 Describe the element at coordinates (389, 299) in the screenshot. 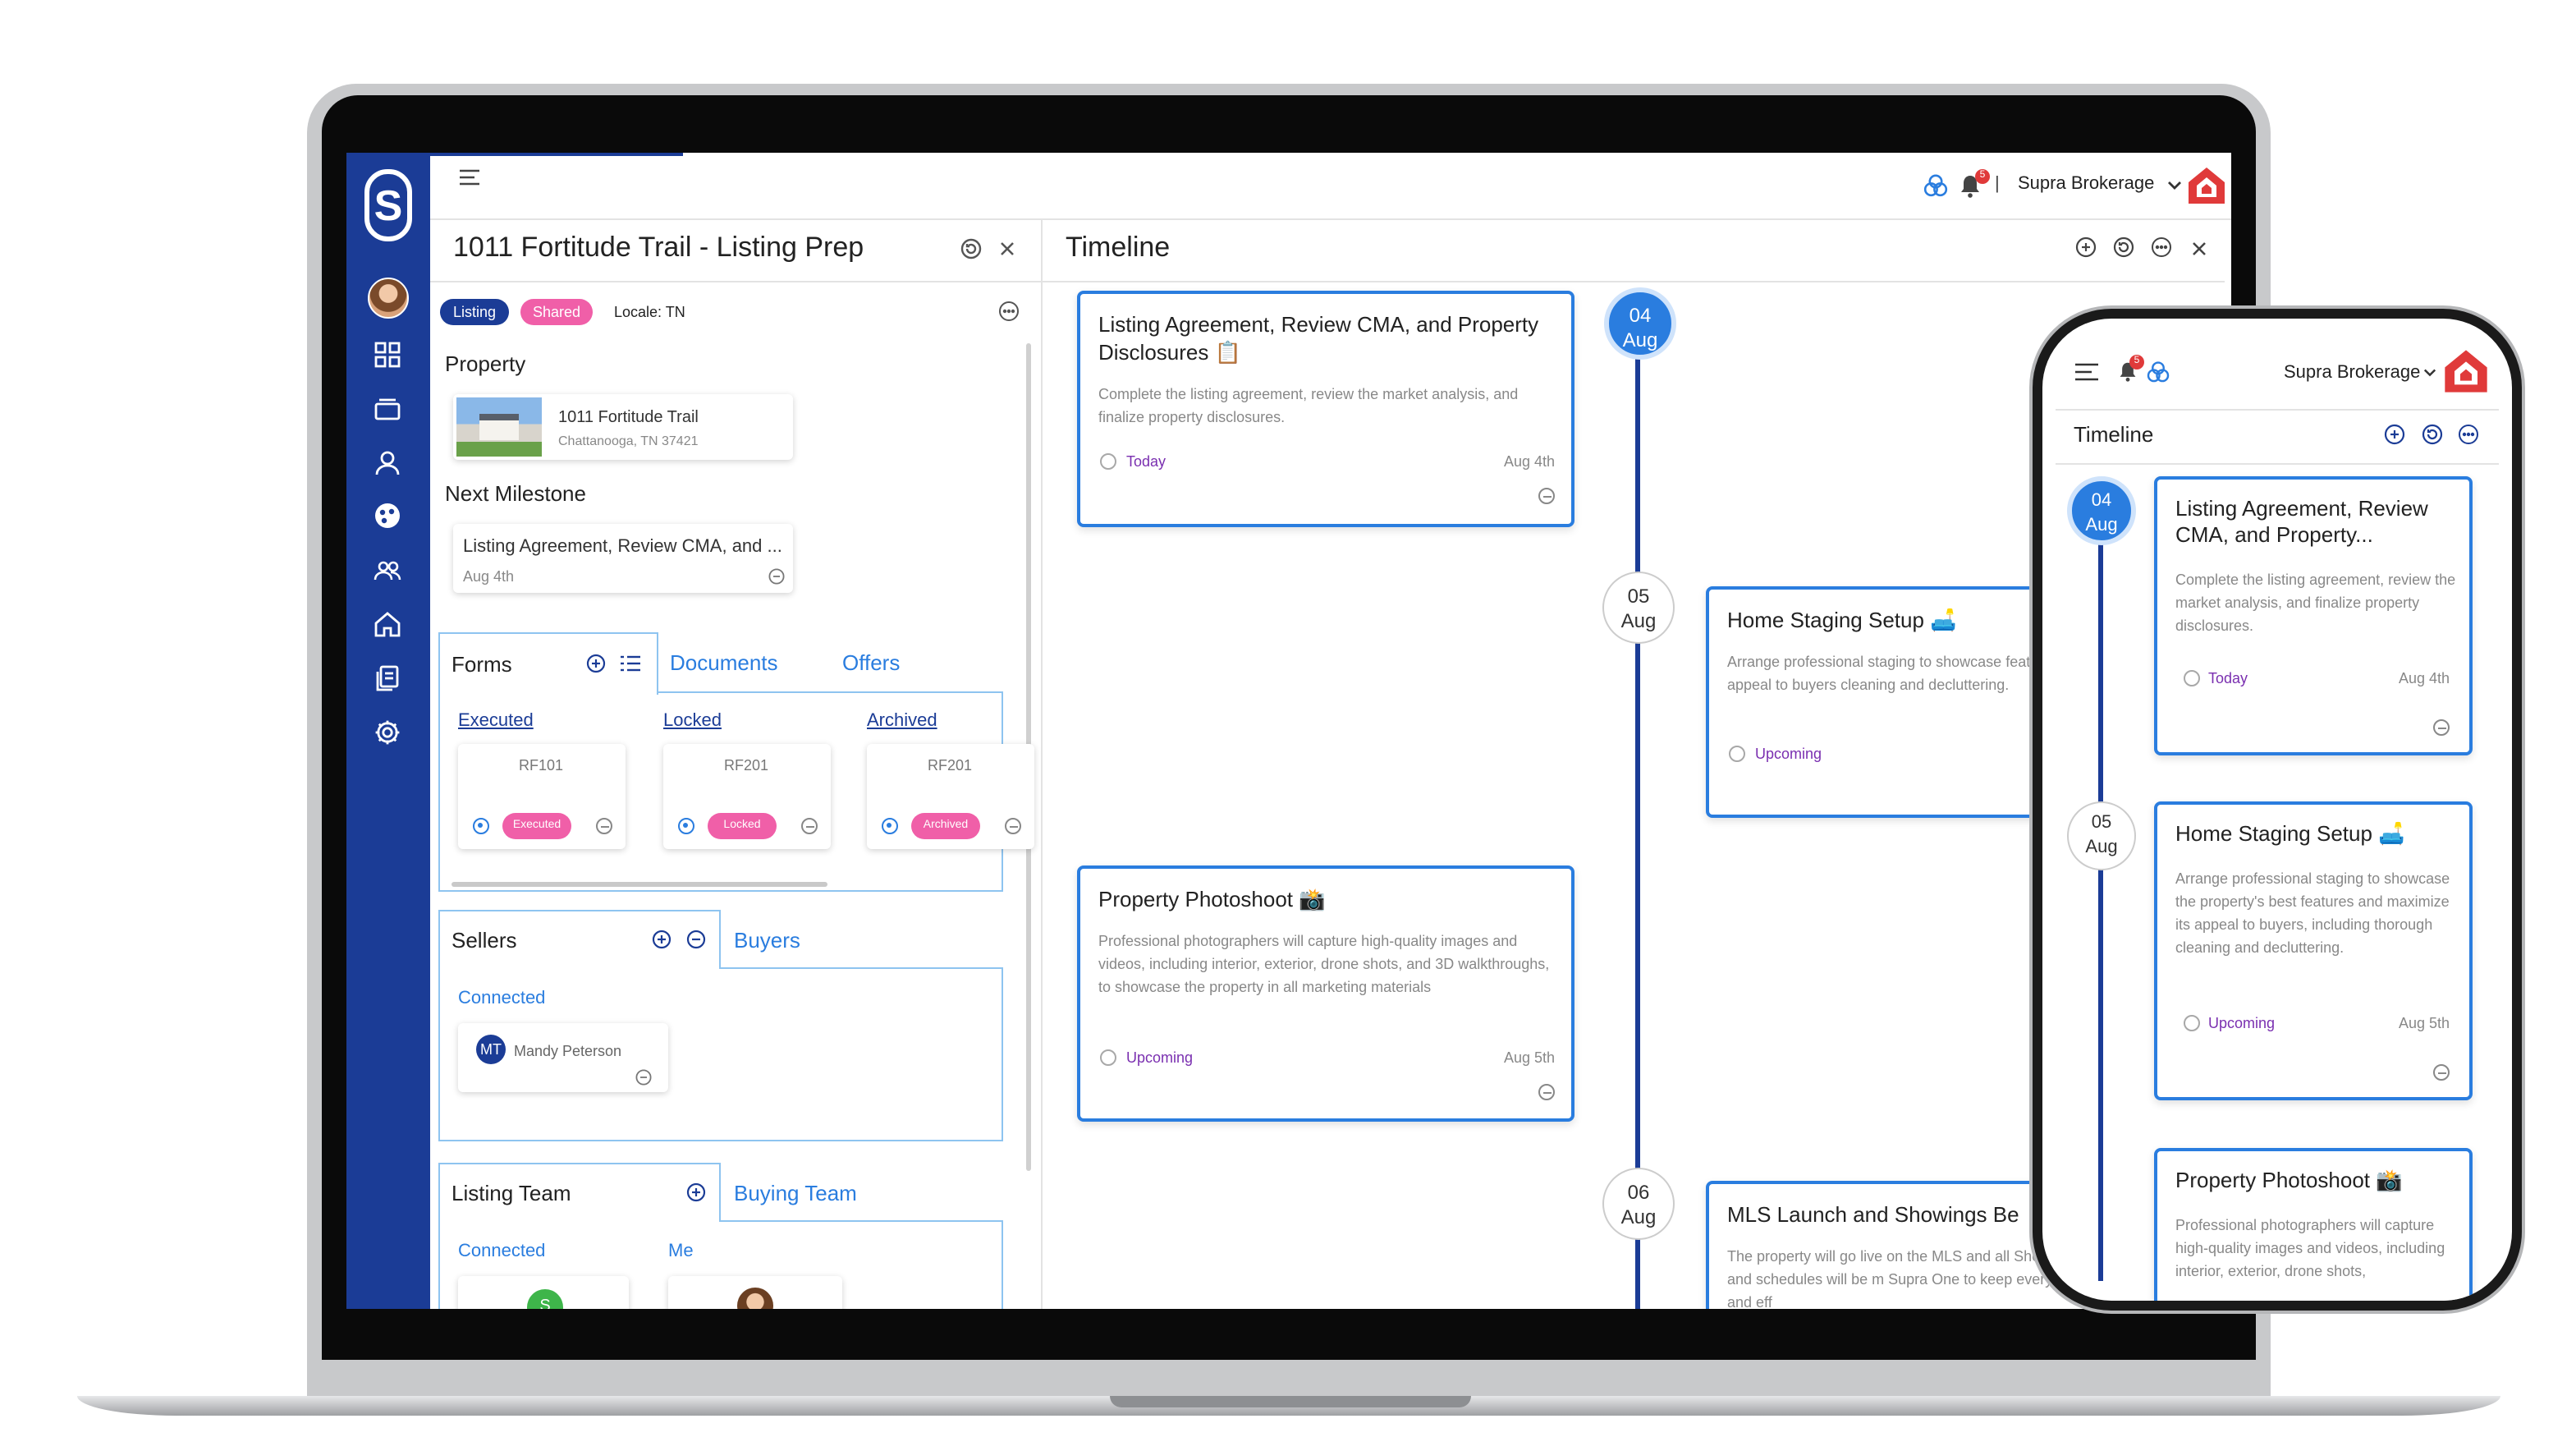

I see `avatar` at that location.